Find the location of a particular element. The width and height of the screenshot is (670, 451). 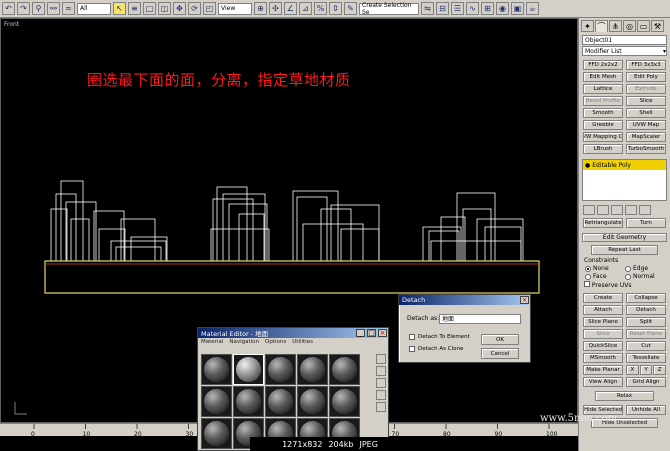

detach-button: Detach is located at coordinates (646, 310).